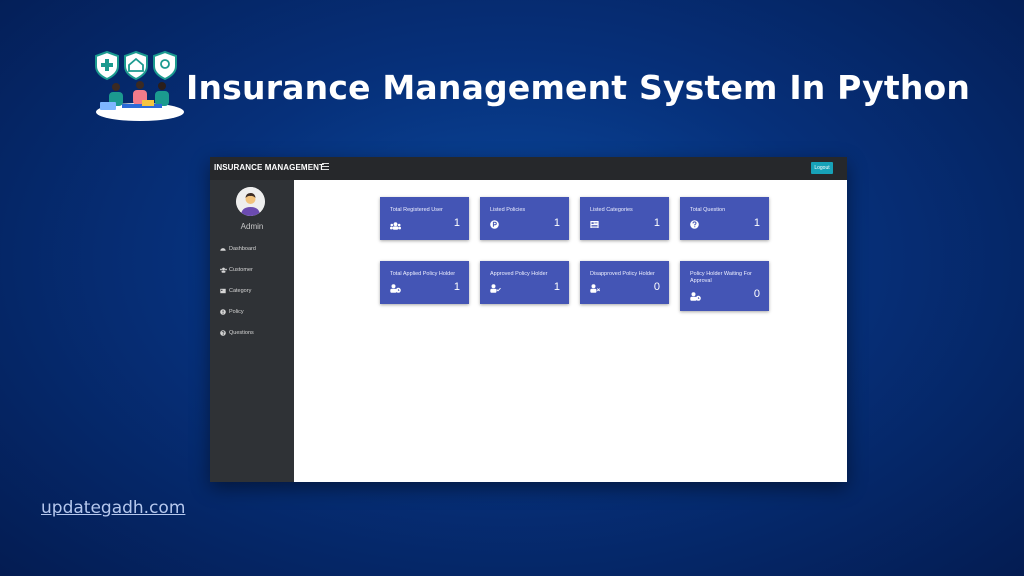 Image resolution: width=1024 pixels, height=576 pixels. What do you see at coordinates (611, 210) in the screenshot?
I see `card-label: Listed Categories` at bounding box center [611, 210].